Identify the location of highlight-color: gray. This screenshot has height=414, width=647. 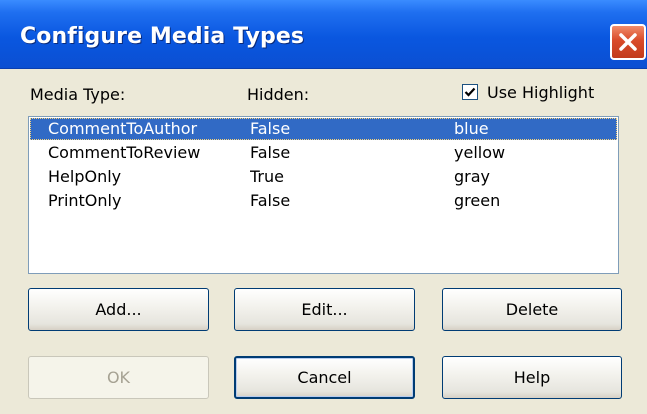
(472, 176).